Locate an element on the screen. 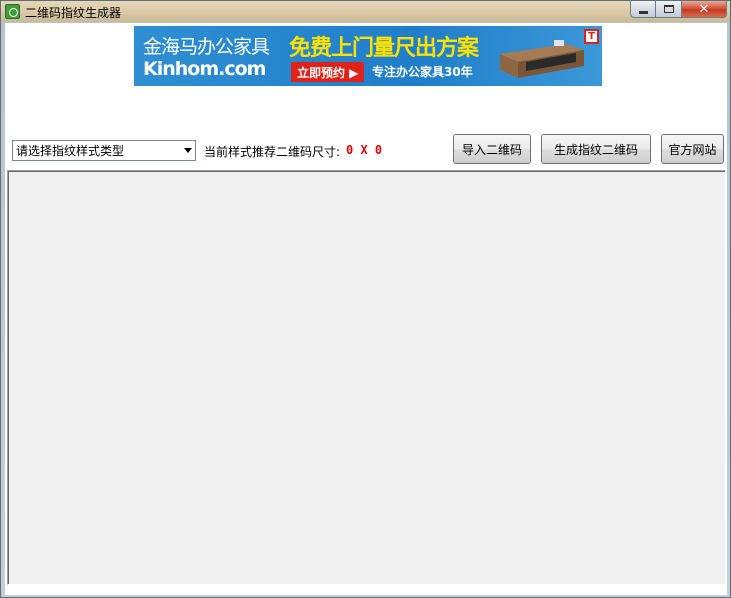  banner-brand: 金海马办公家具 is located at coordinates (206, 47).